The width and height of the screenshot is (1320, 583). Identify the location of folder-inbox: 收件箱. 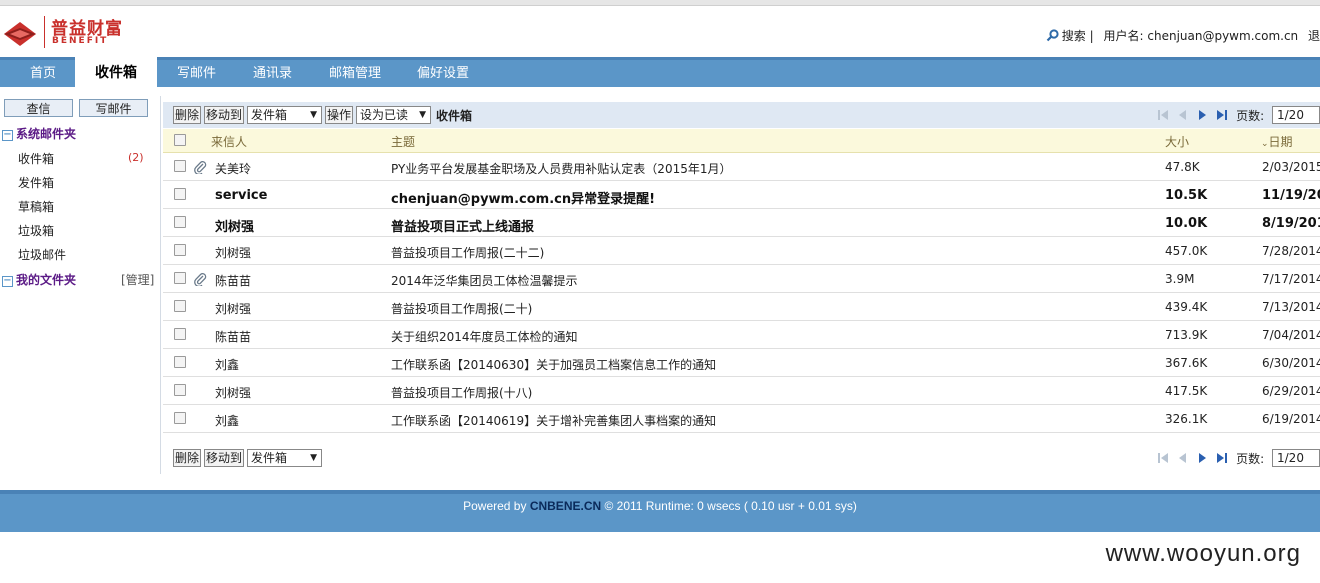
(36, 158).